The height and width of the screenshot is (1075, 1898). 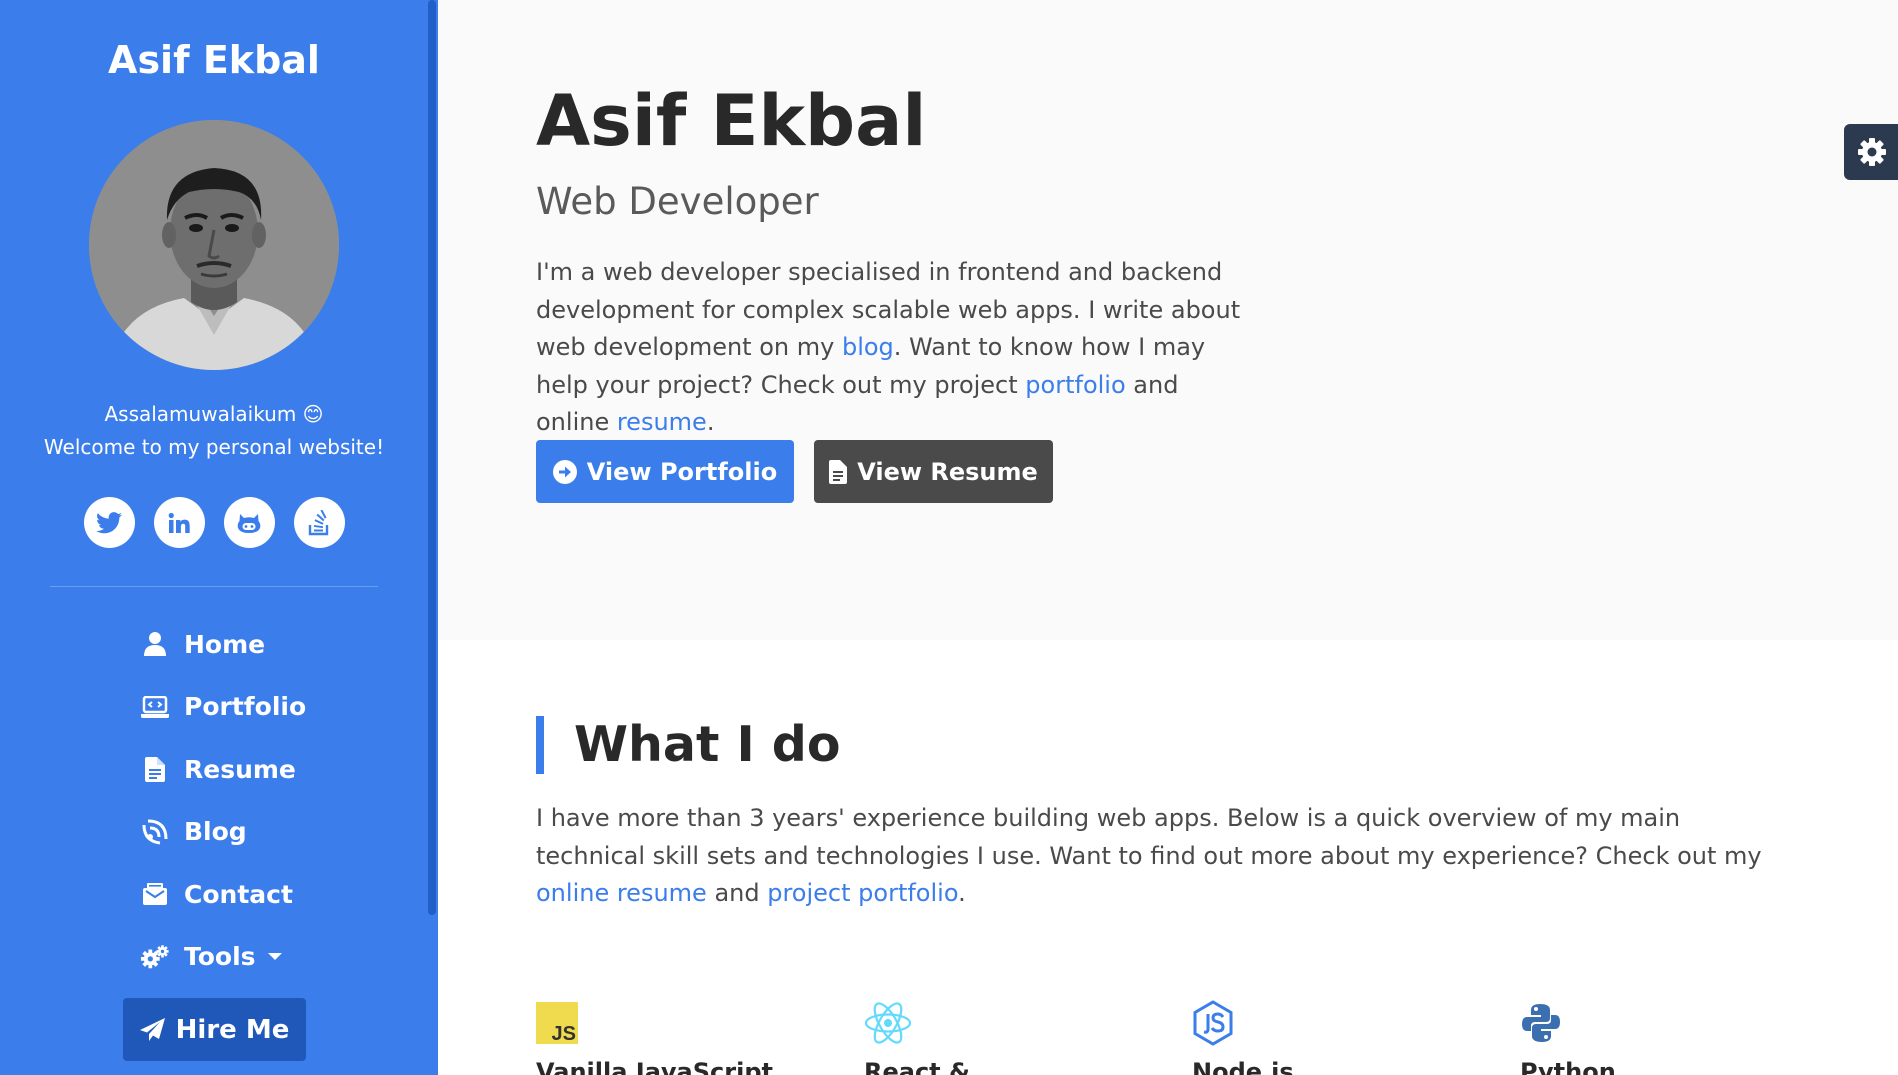 I want to click on view-portfolio-label: View Portfolio, so click(x=682, y=471).